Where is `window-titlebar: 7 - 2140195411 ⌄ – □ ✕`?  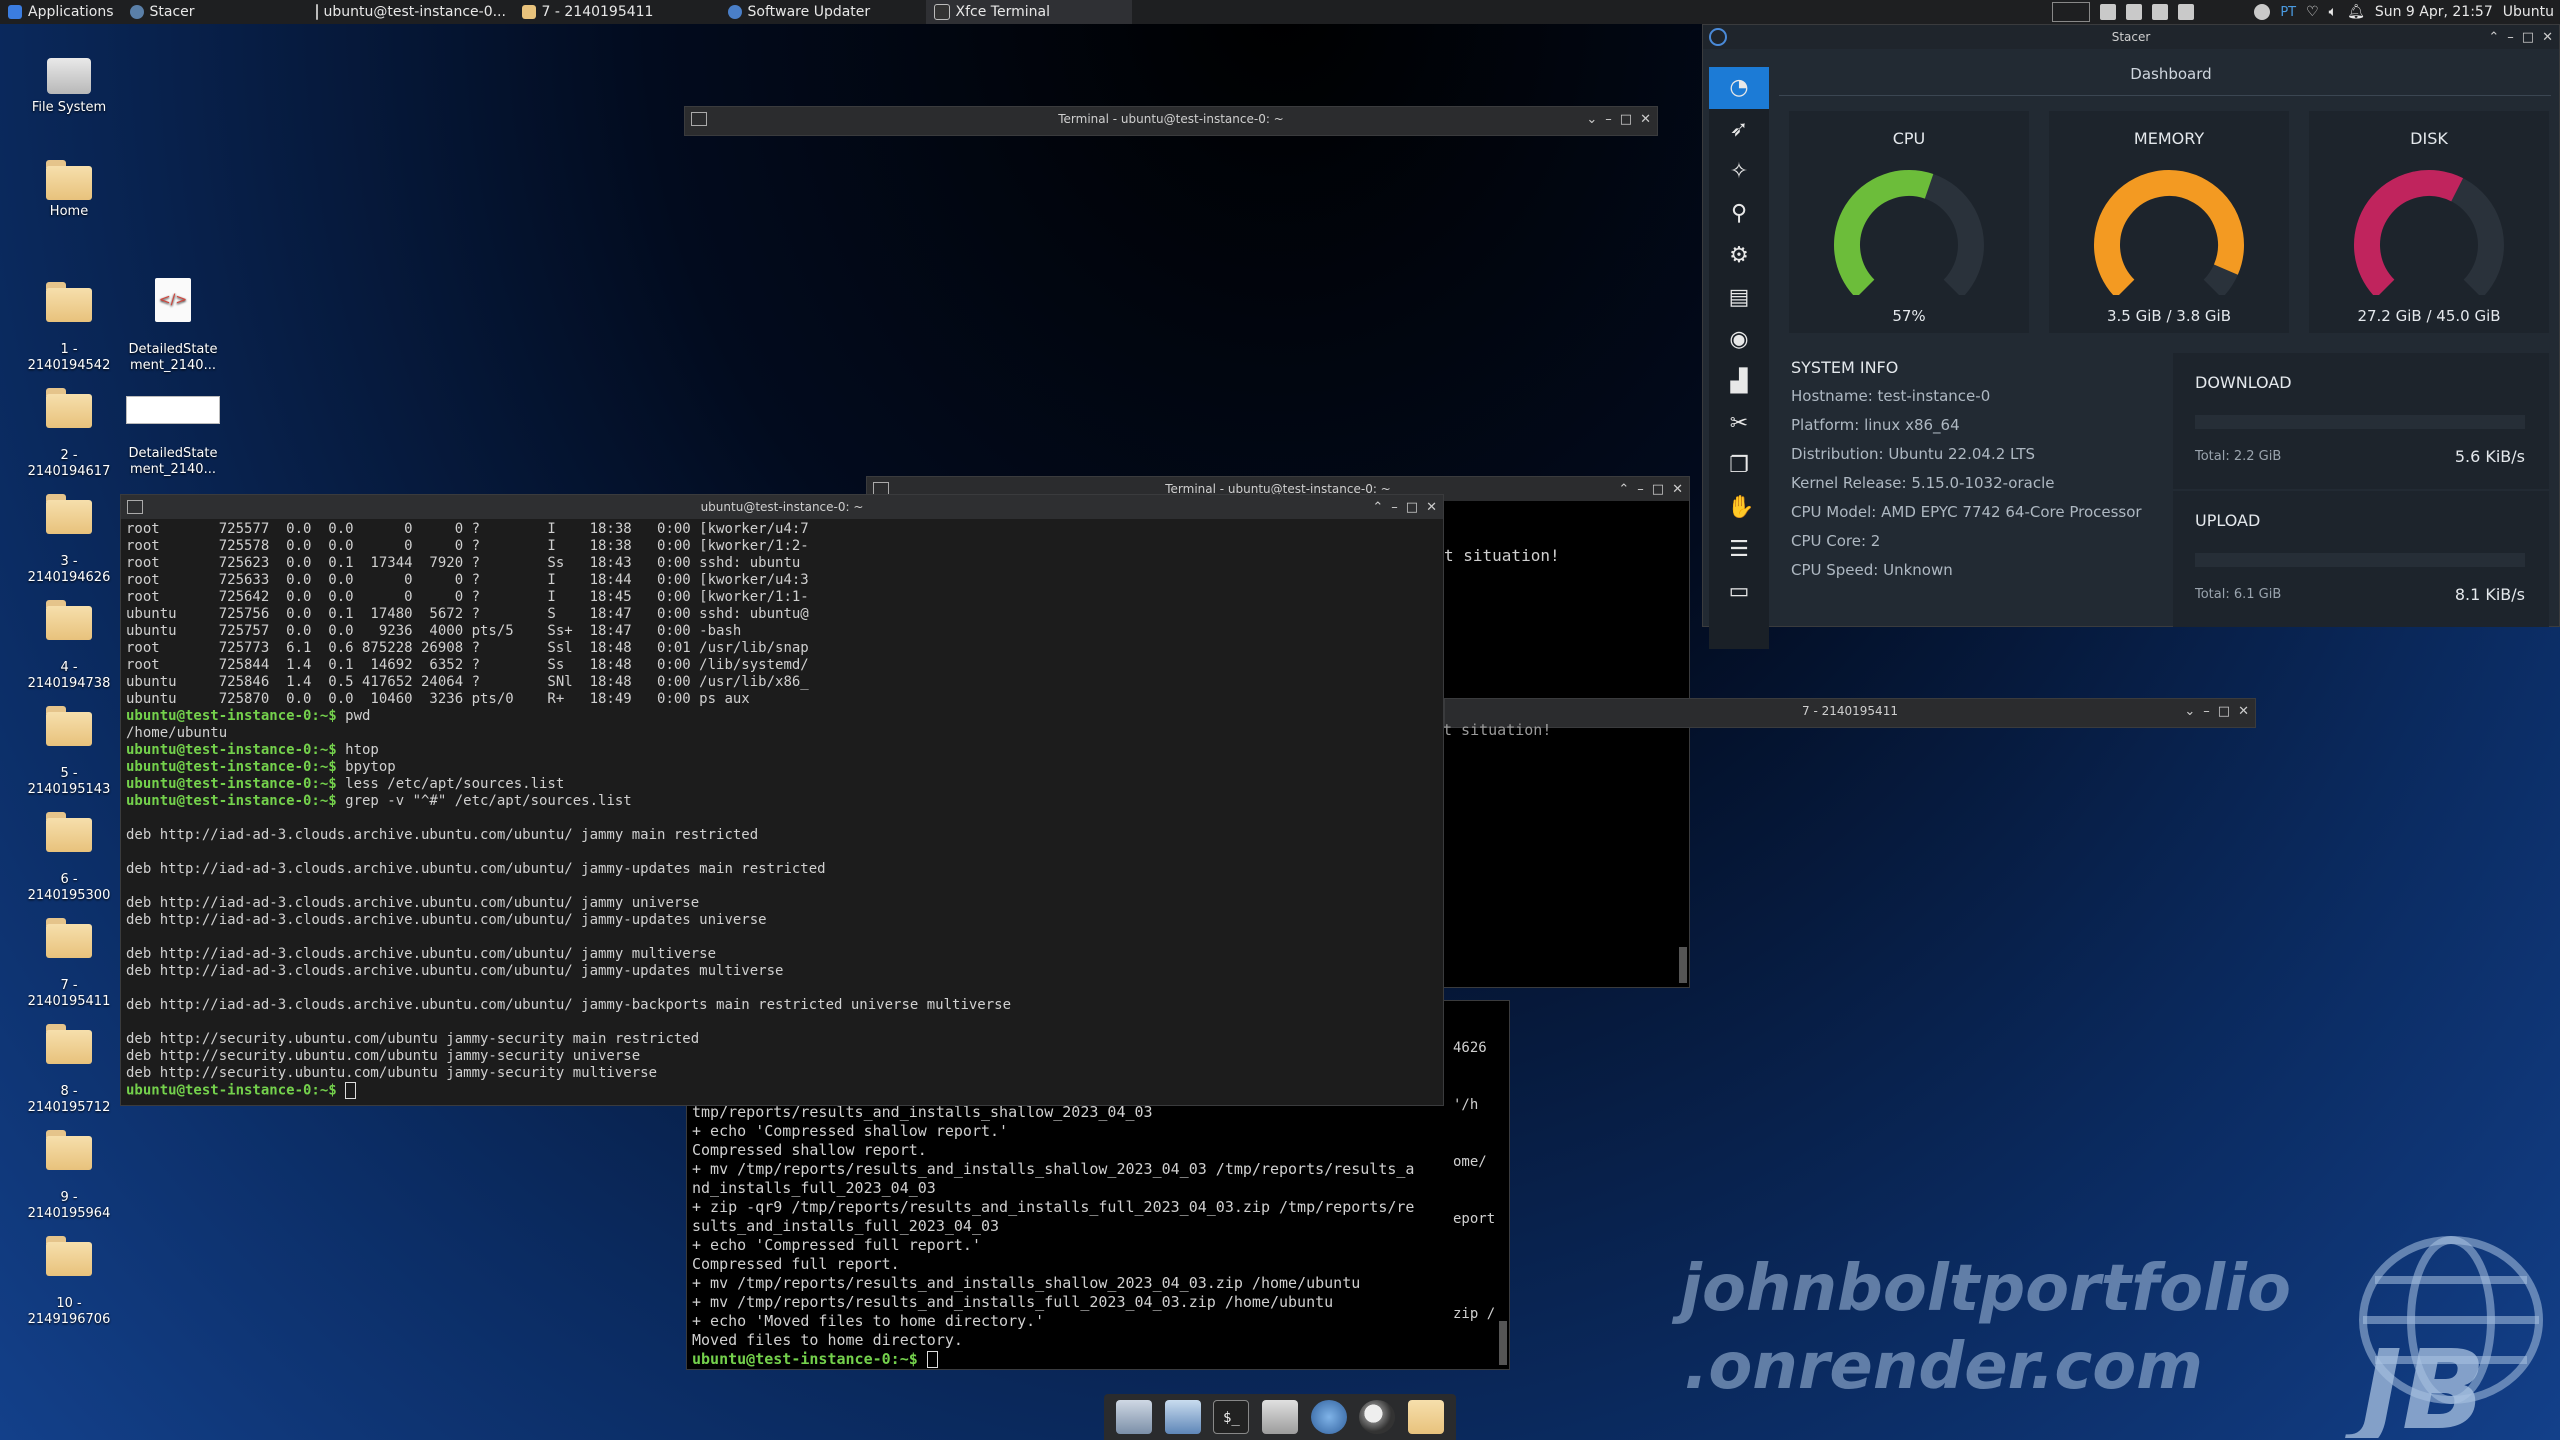
window-titlebar: 7 - 2140195411 ⌄ – □ ✕ is located at coordinates (1850, 711).